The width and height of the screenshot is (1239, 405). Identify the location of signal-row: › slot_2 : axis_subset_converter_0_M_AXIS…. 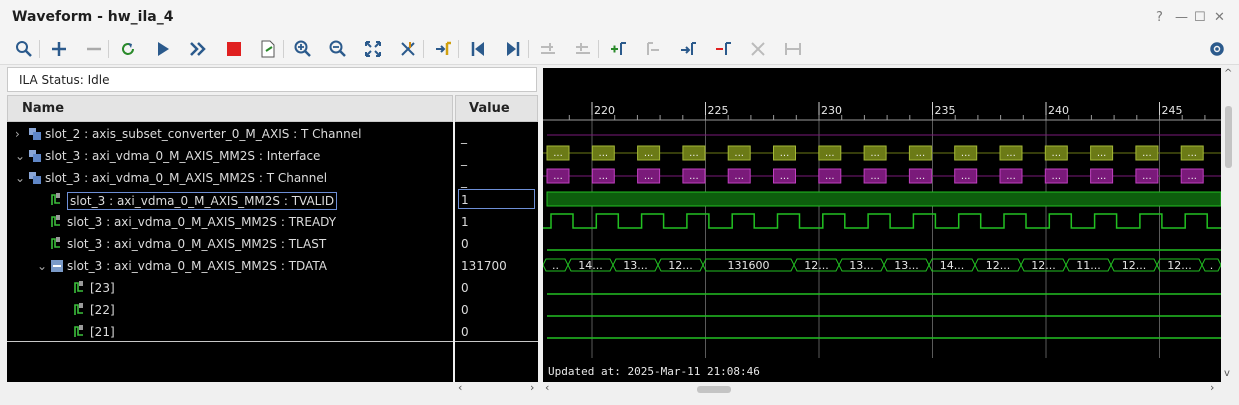
(230, 134).